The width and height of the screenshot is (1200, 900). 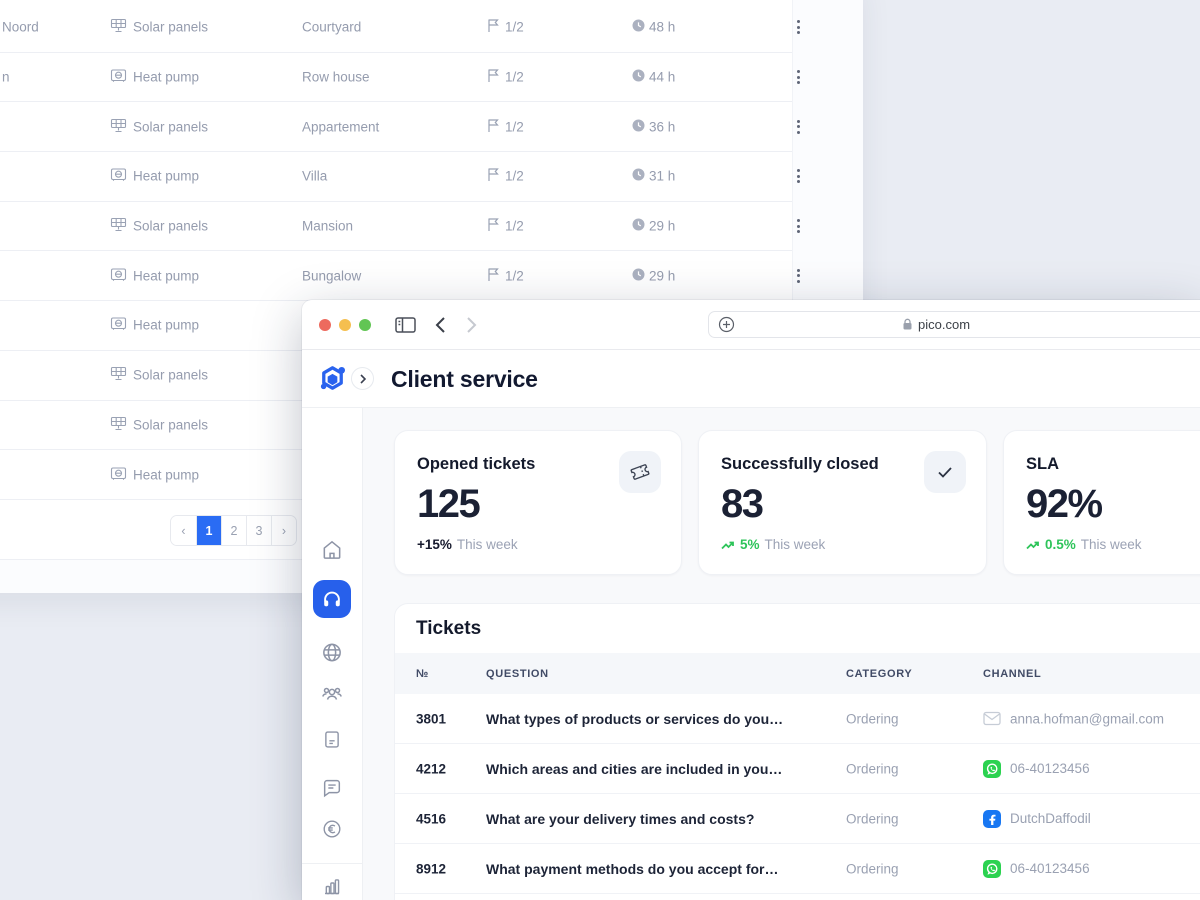 What do you see at coordinates (400, 28) in the screenshot?
I see `table-row: Noord Solar panels Courtyard 1/2 48 h` at bounding box center [400, 28].